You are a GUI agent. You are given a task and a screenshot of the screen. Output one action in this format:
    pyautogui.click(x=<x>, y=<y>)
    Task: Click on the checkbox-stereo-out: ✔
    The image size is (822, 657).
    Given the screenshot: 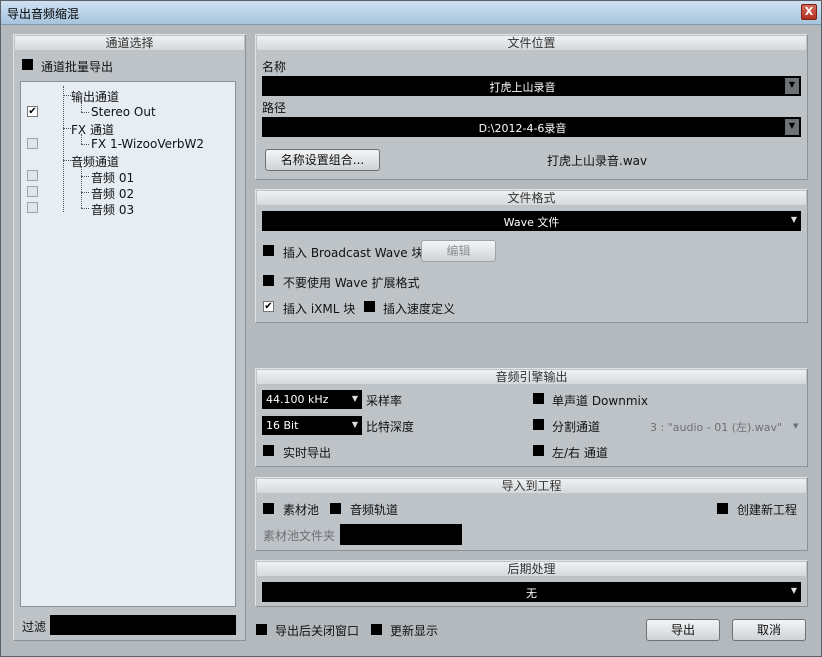 What is the action you would take?
    pyautogui.click(x=32, y=111)
    